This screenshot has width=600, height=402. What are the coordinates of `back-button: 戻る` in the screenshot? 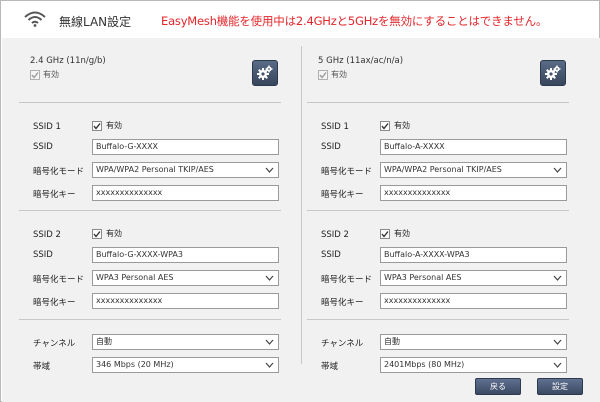 It's located at (498, 386).